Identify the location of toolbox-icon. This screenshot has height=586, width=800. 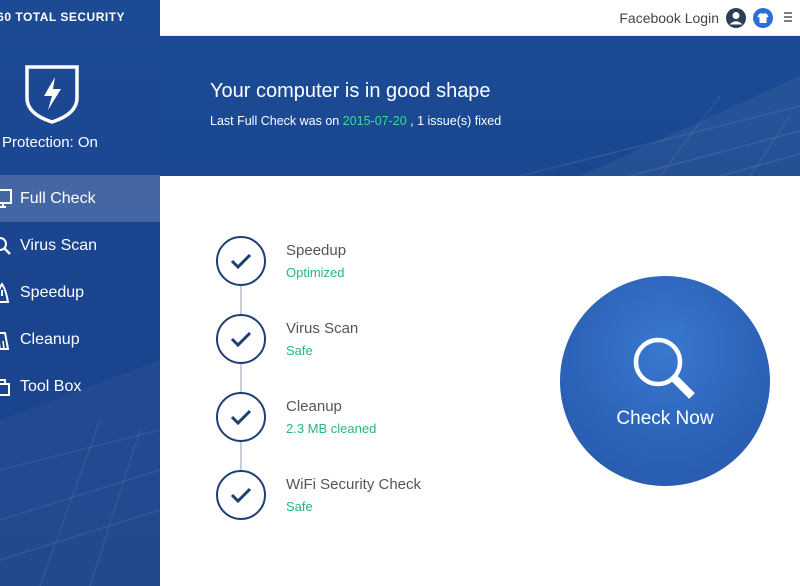
(7, 387).